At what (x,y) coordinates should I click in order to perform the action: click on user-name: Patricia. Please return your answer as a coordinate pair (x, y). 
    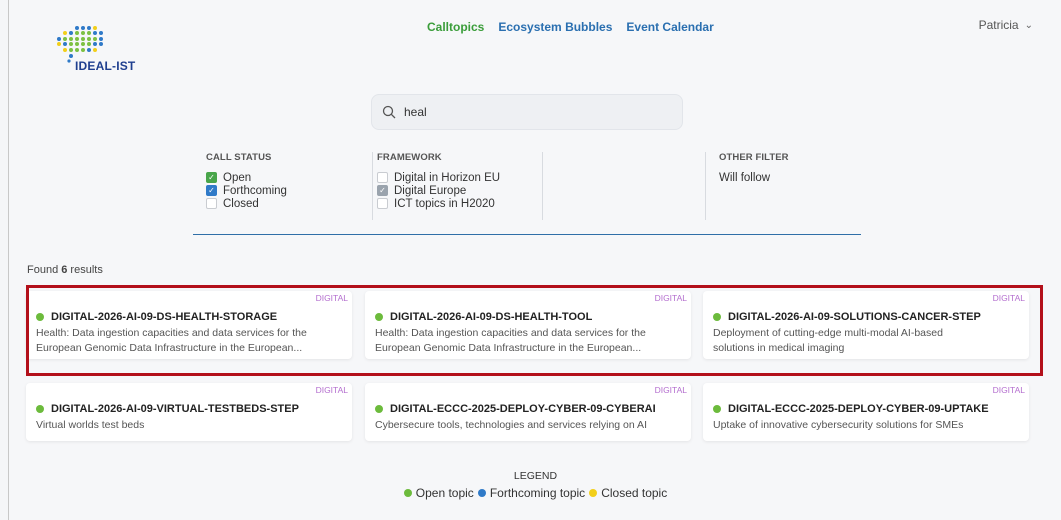
    Looking at the image, I should click on (998, 25).